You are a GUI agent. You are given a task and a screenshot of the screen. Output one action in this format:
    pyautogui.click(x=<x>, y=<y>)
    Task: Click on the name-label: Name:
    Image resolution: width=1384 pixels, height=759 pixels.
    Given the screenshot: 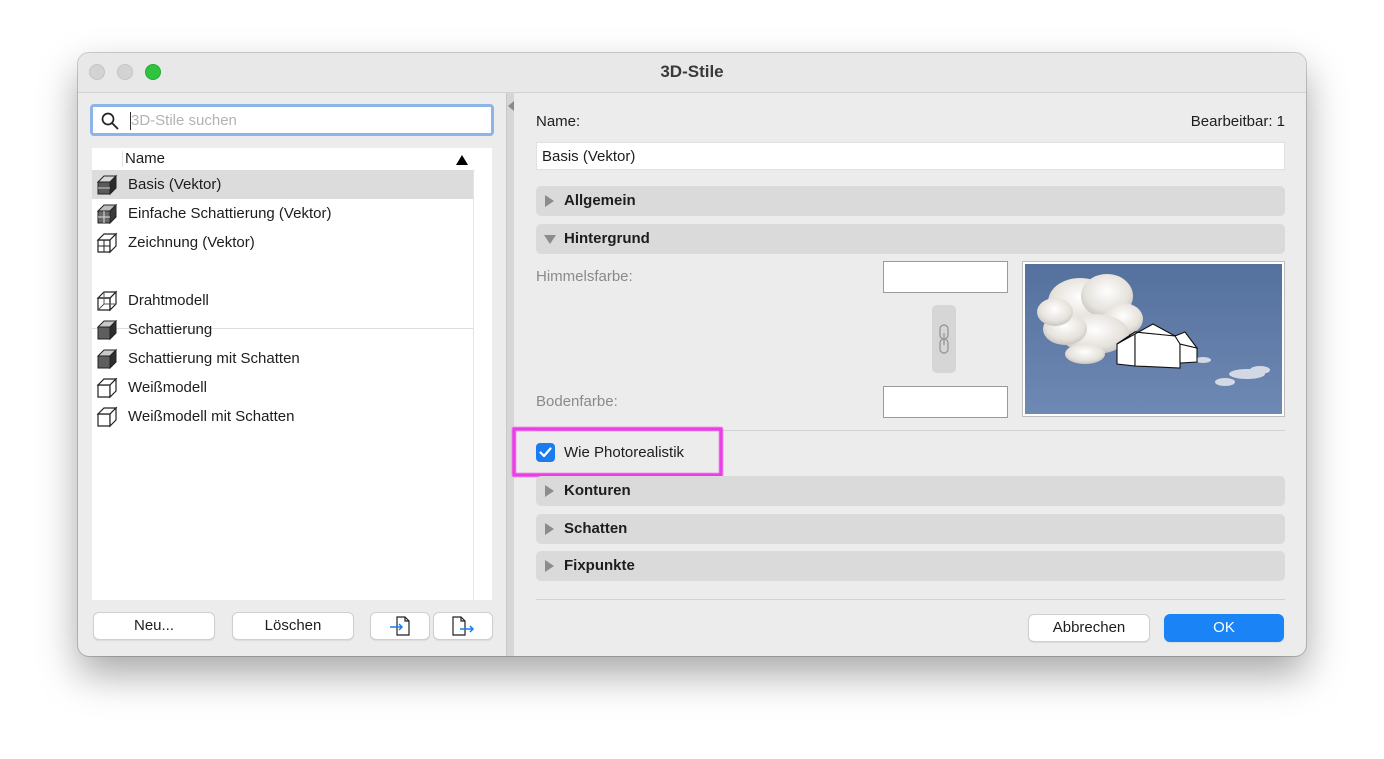 What is the action you would take?
    pyautogui.click(x=558, y=121)
    